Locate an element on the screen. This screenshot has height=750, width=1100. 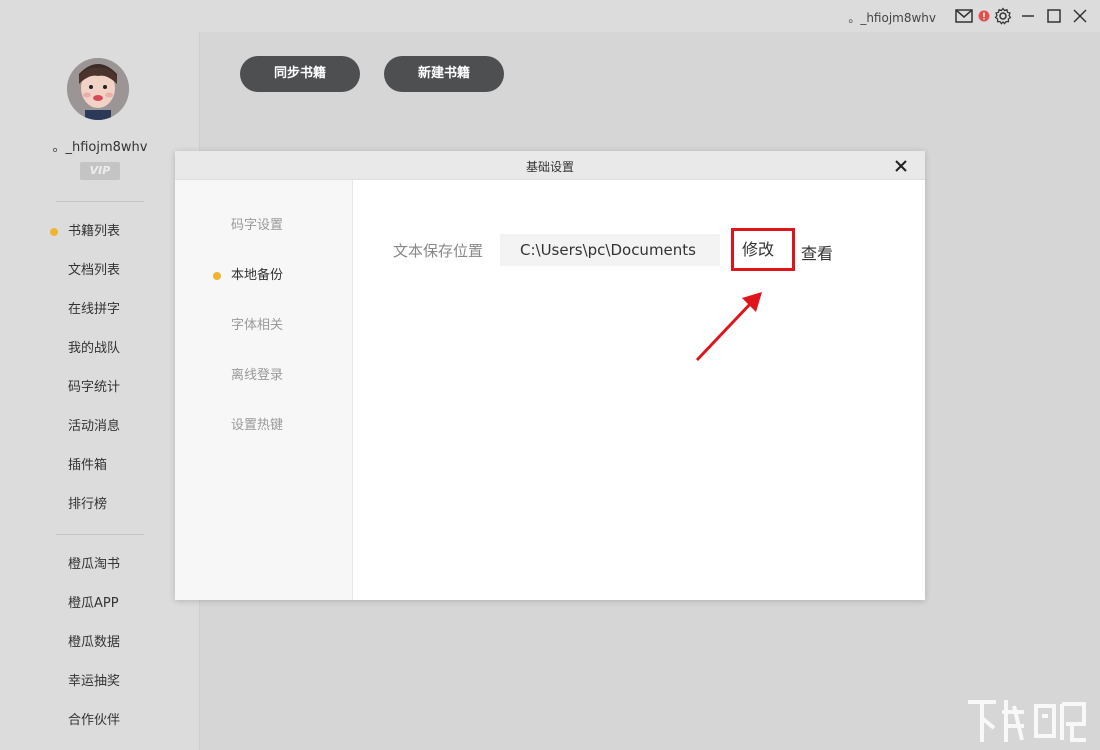
avatar is located at coordinates (98, 89).